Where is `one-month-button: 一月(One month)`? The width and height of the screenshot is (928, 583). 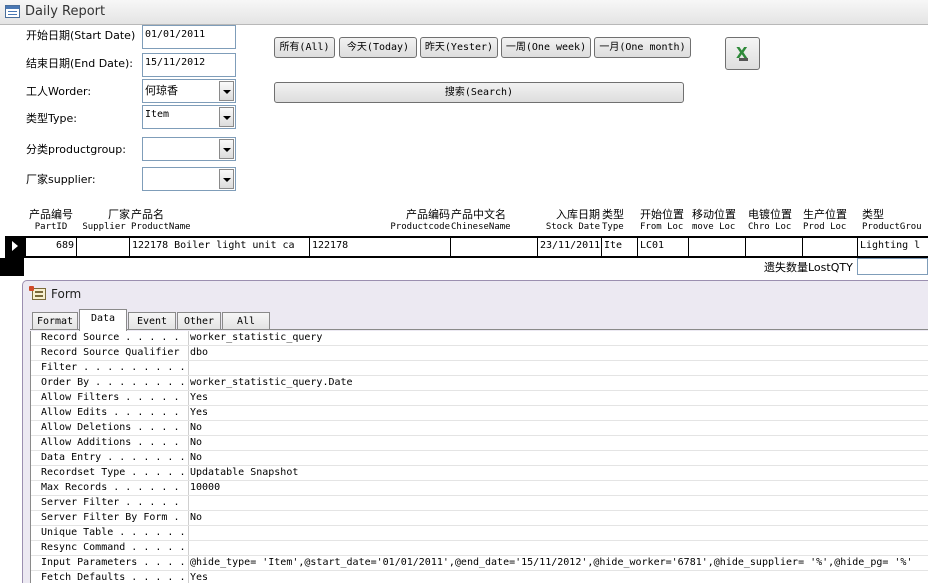 one-month-button: 一月(One month) is located at coordinates (642, 47).